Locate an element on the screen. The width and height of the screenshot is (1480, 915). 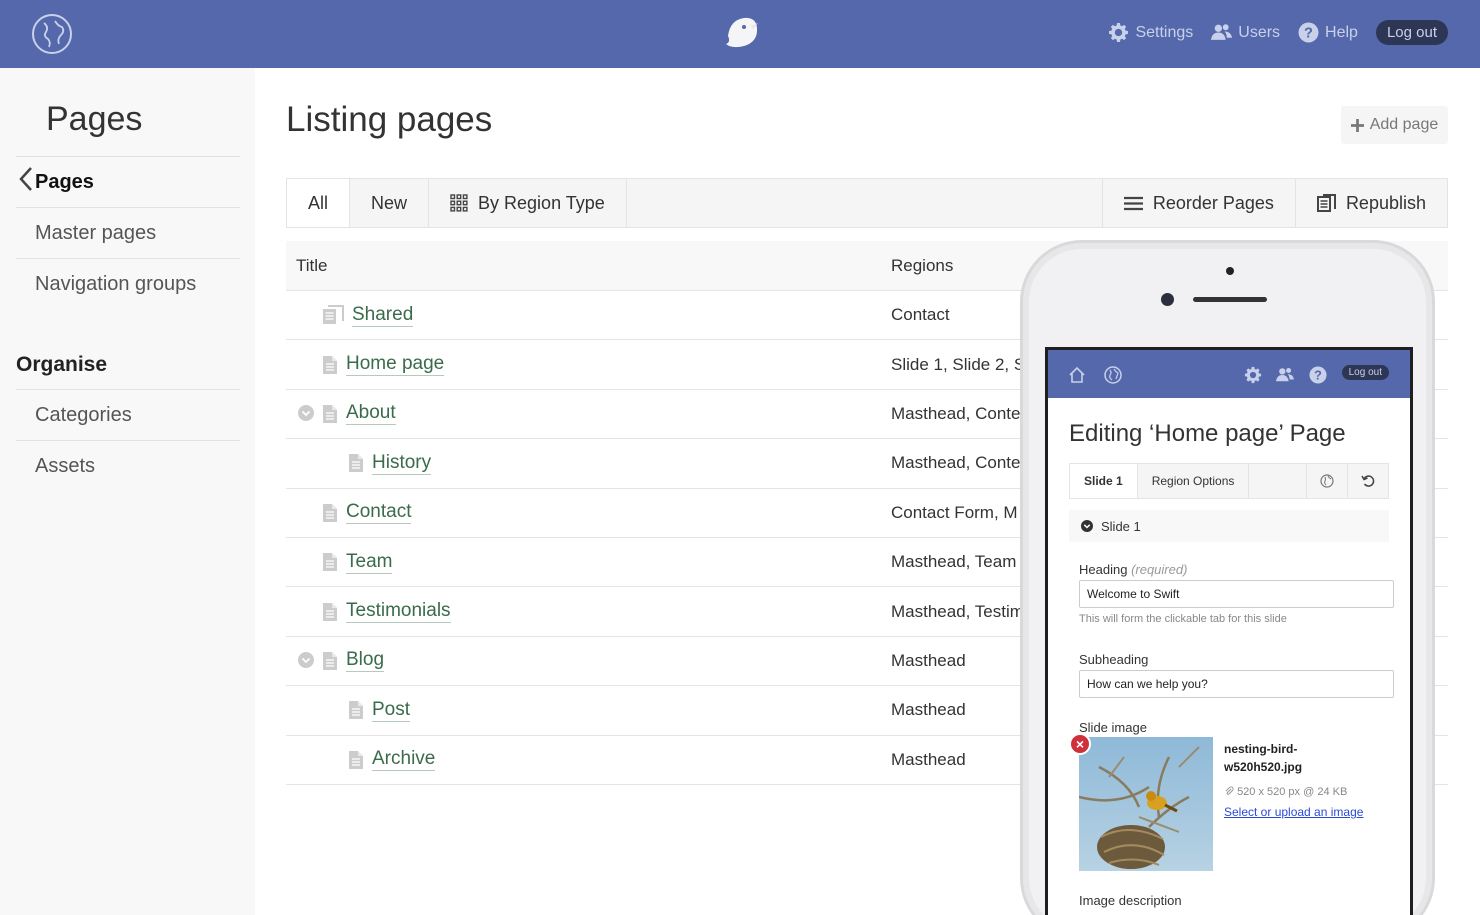
region-globe-button is located at coordinates (1326, 481).